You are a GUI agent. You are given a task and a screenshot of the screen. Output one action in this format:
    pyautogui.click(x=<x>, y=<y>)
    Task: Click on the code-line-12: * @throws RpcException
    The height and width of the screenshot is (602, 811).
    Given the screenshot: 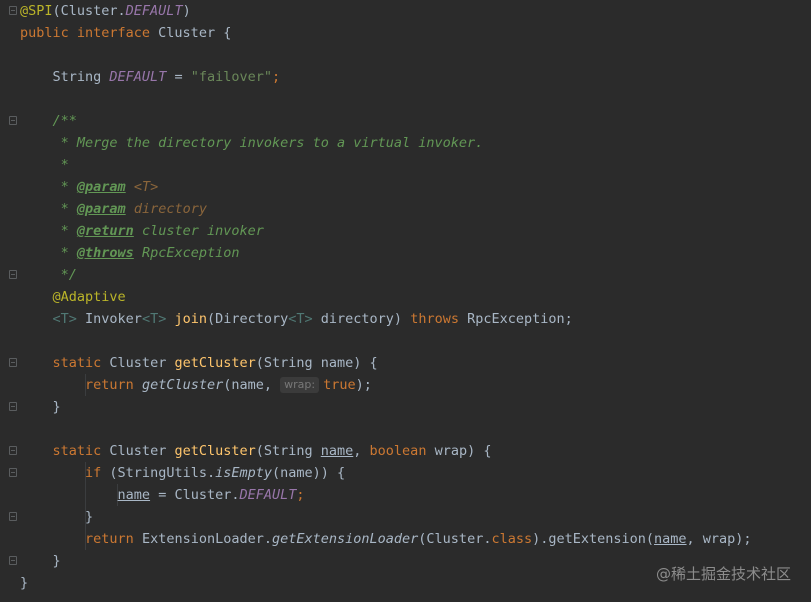 What is the action you would take?
    pyautogui.click(x=146, y=253)
    